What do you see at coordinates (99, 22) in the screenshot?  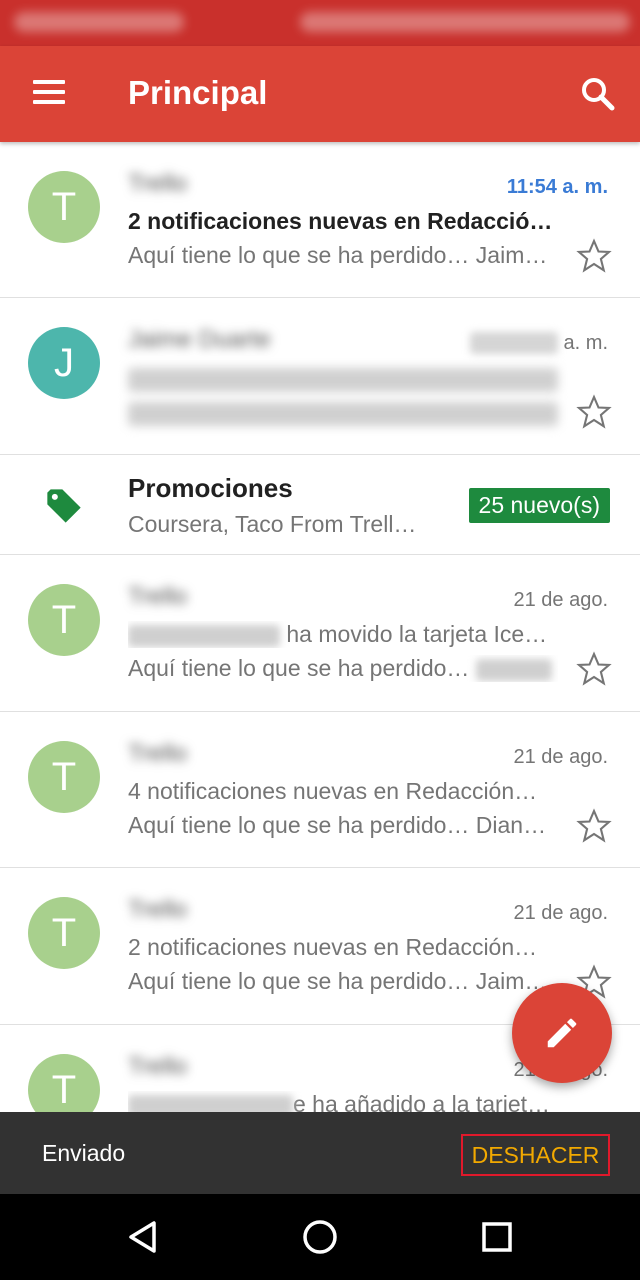 I see `status-icons-left` at bounding box center [99, 22].